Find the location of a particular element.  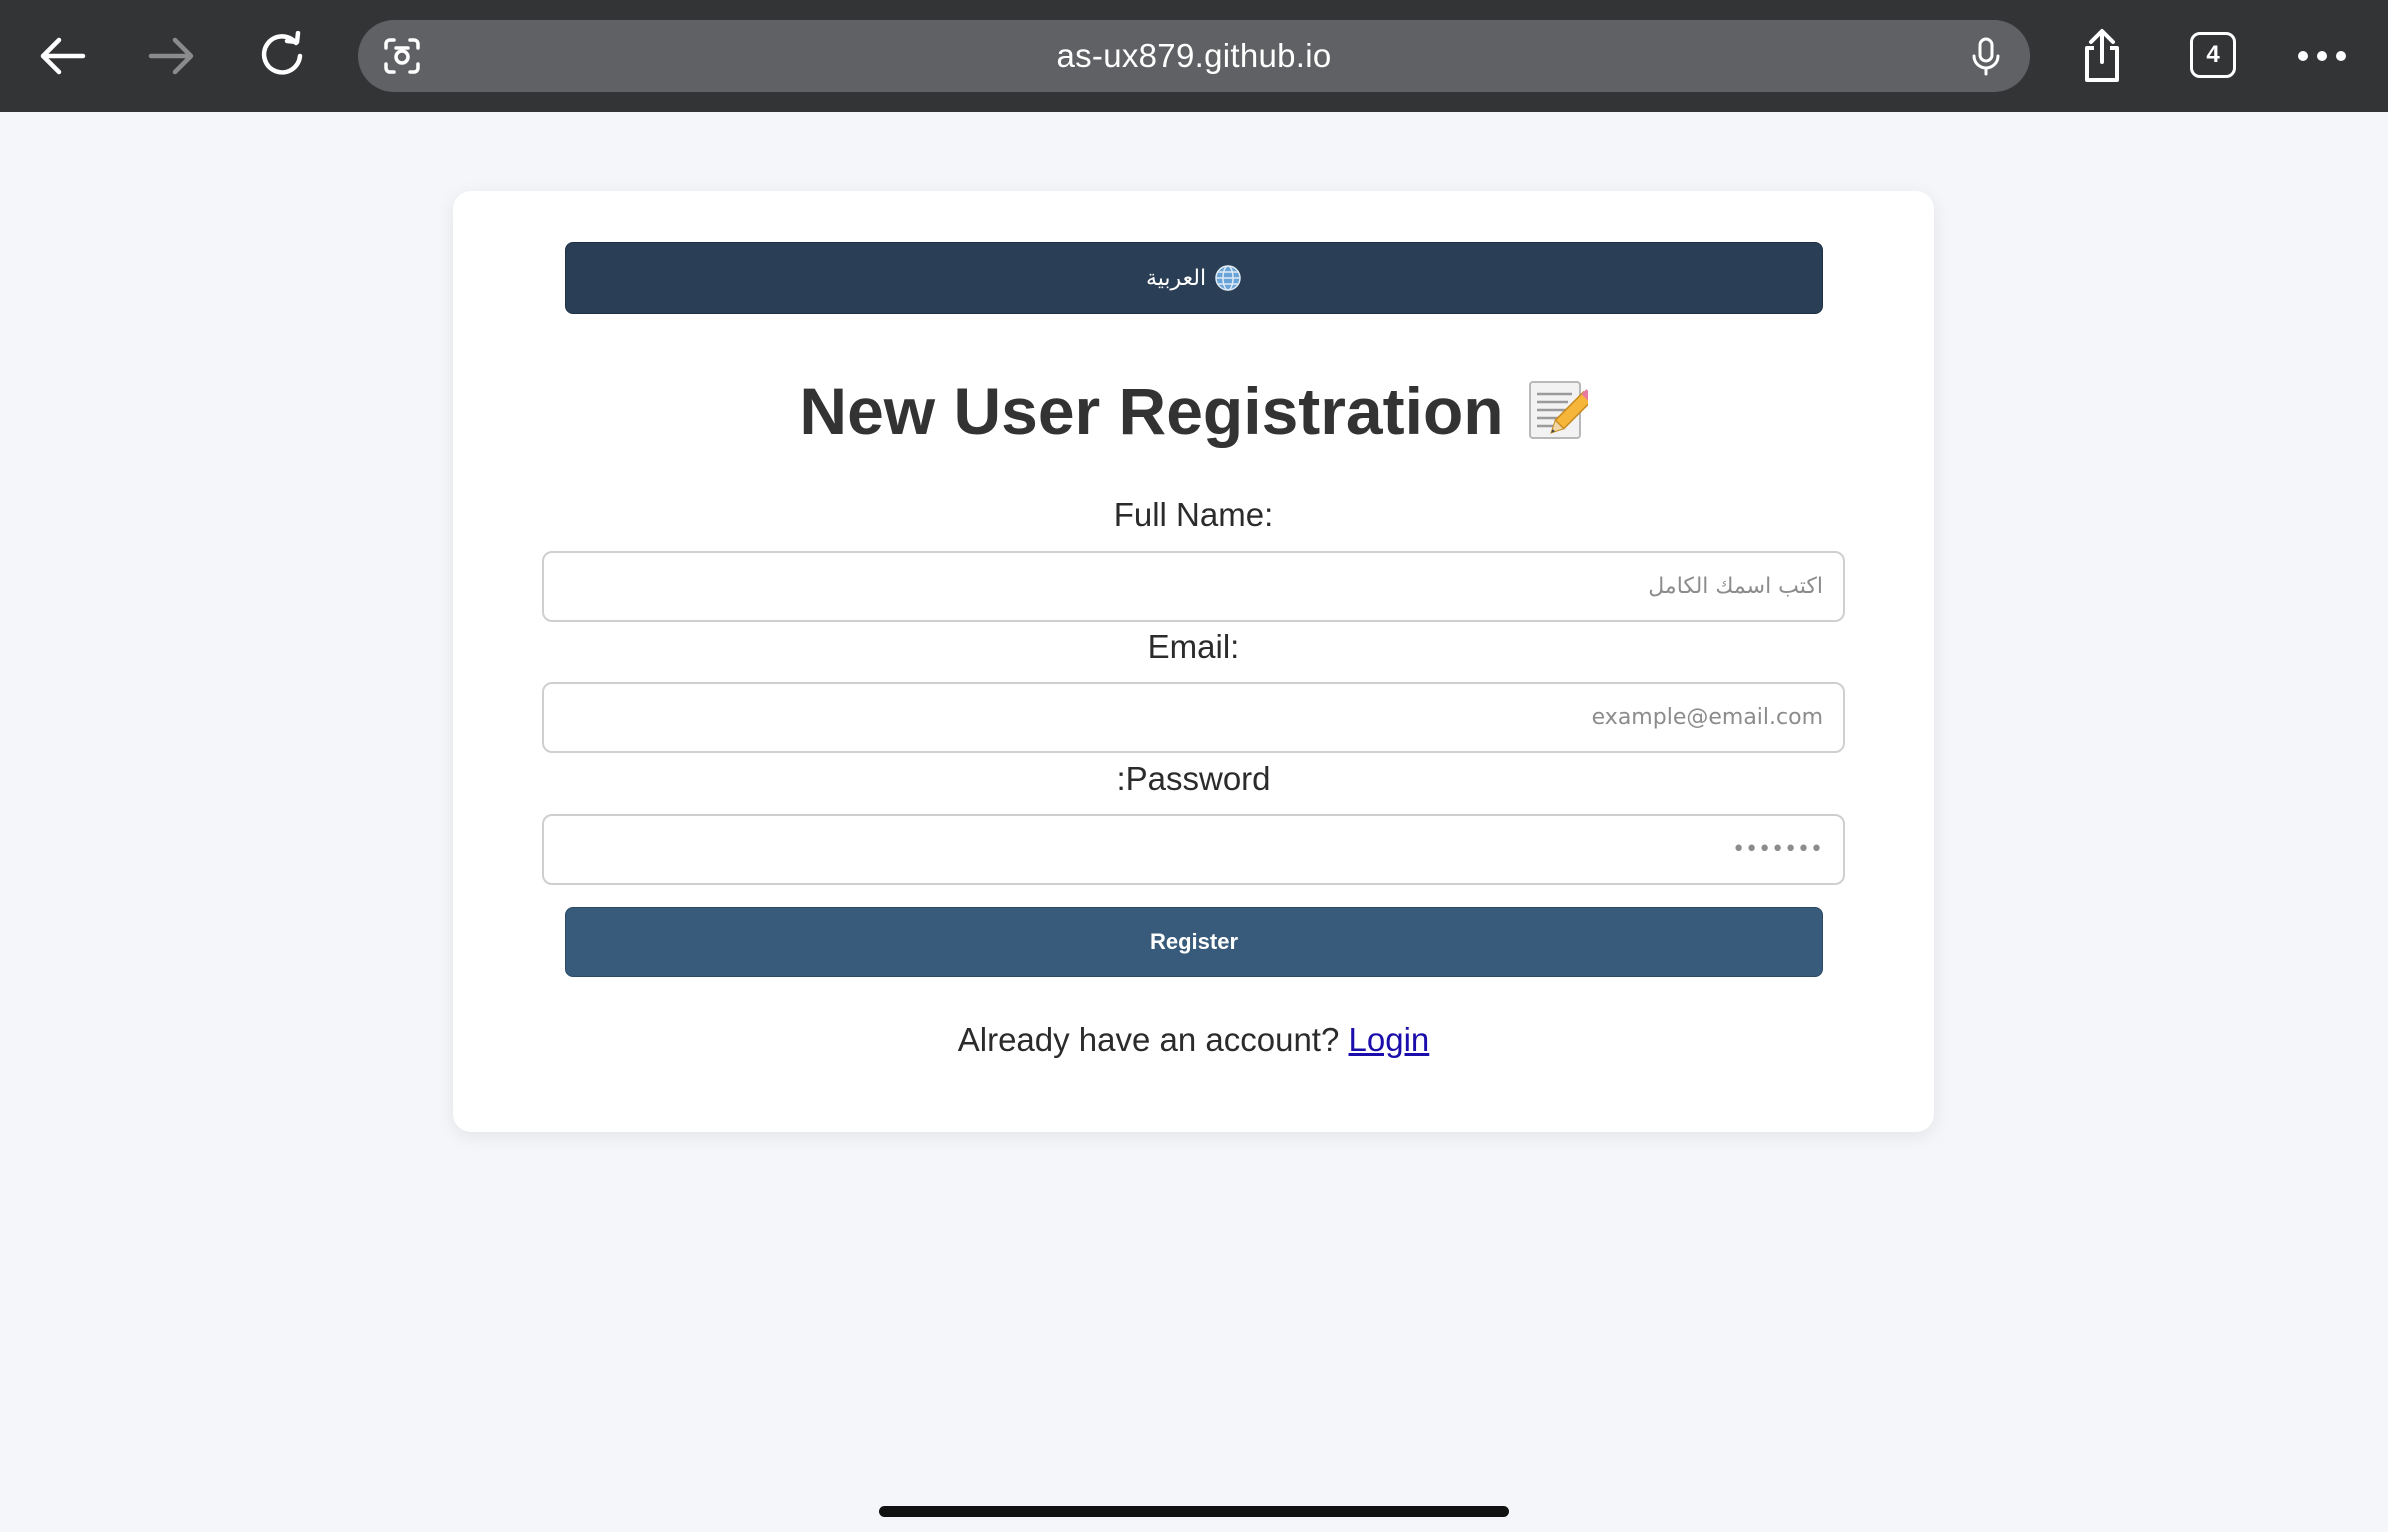

reload-icon is located at coordinates (282, 56).